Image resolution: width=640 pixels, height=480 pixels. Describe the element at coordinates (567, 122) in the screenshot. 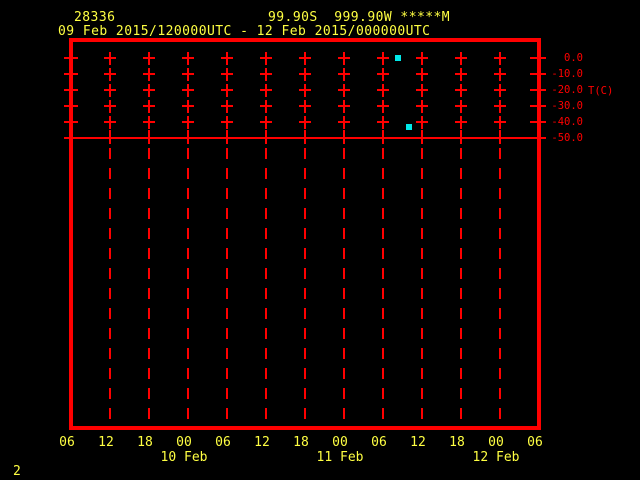

I see `y-tick-label: -40.0` at that location.